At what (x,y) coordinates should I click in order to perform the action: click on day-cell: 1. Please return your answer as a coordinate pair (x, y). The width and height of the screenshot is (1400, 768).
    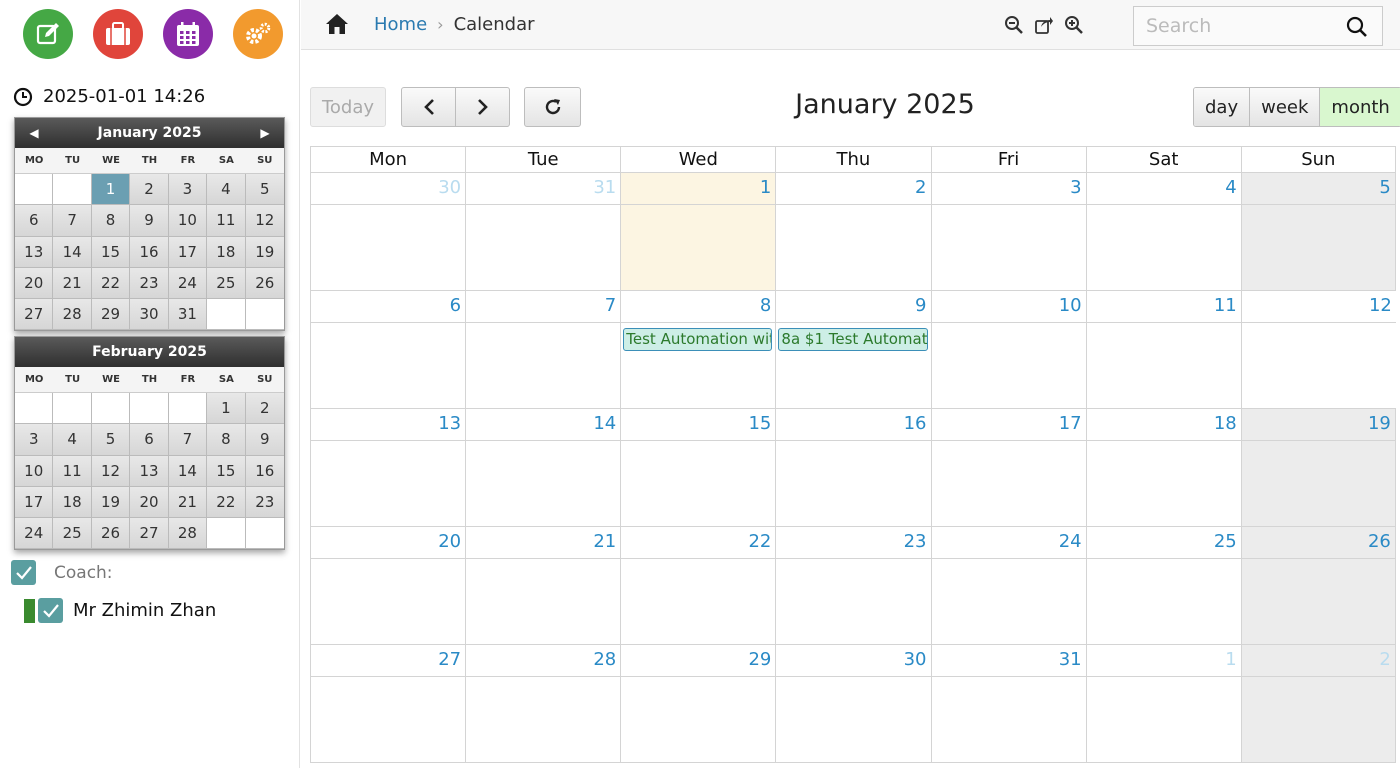
    Looking at the image, I should click on (1163, 704).